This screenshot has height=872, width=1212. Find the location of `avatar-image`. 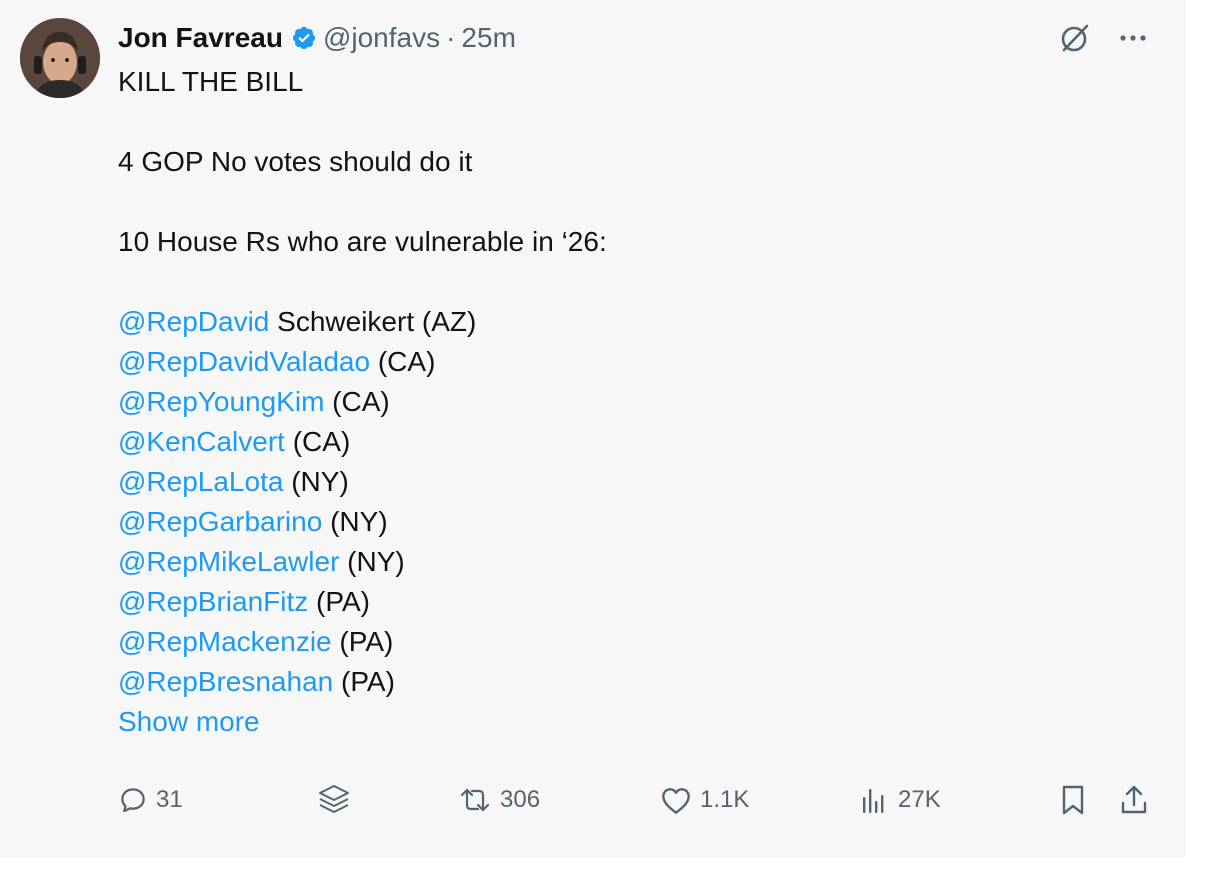

avatar-image is located at coordinates (60, 58).